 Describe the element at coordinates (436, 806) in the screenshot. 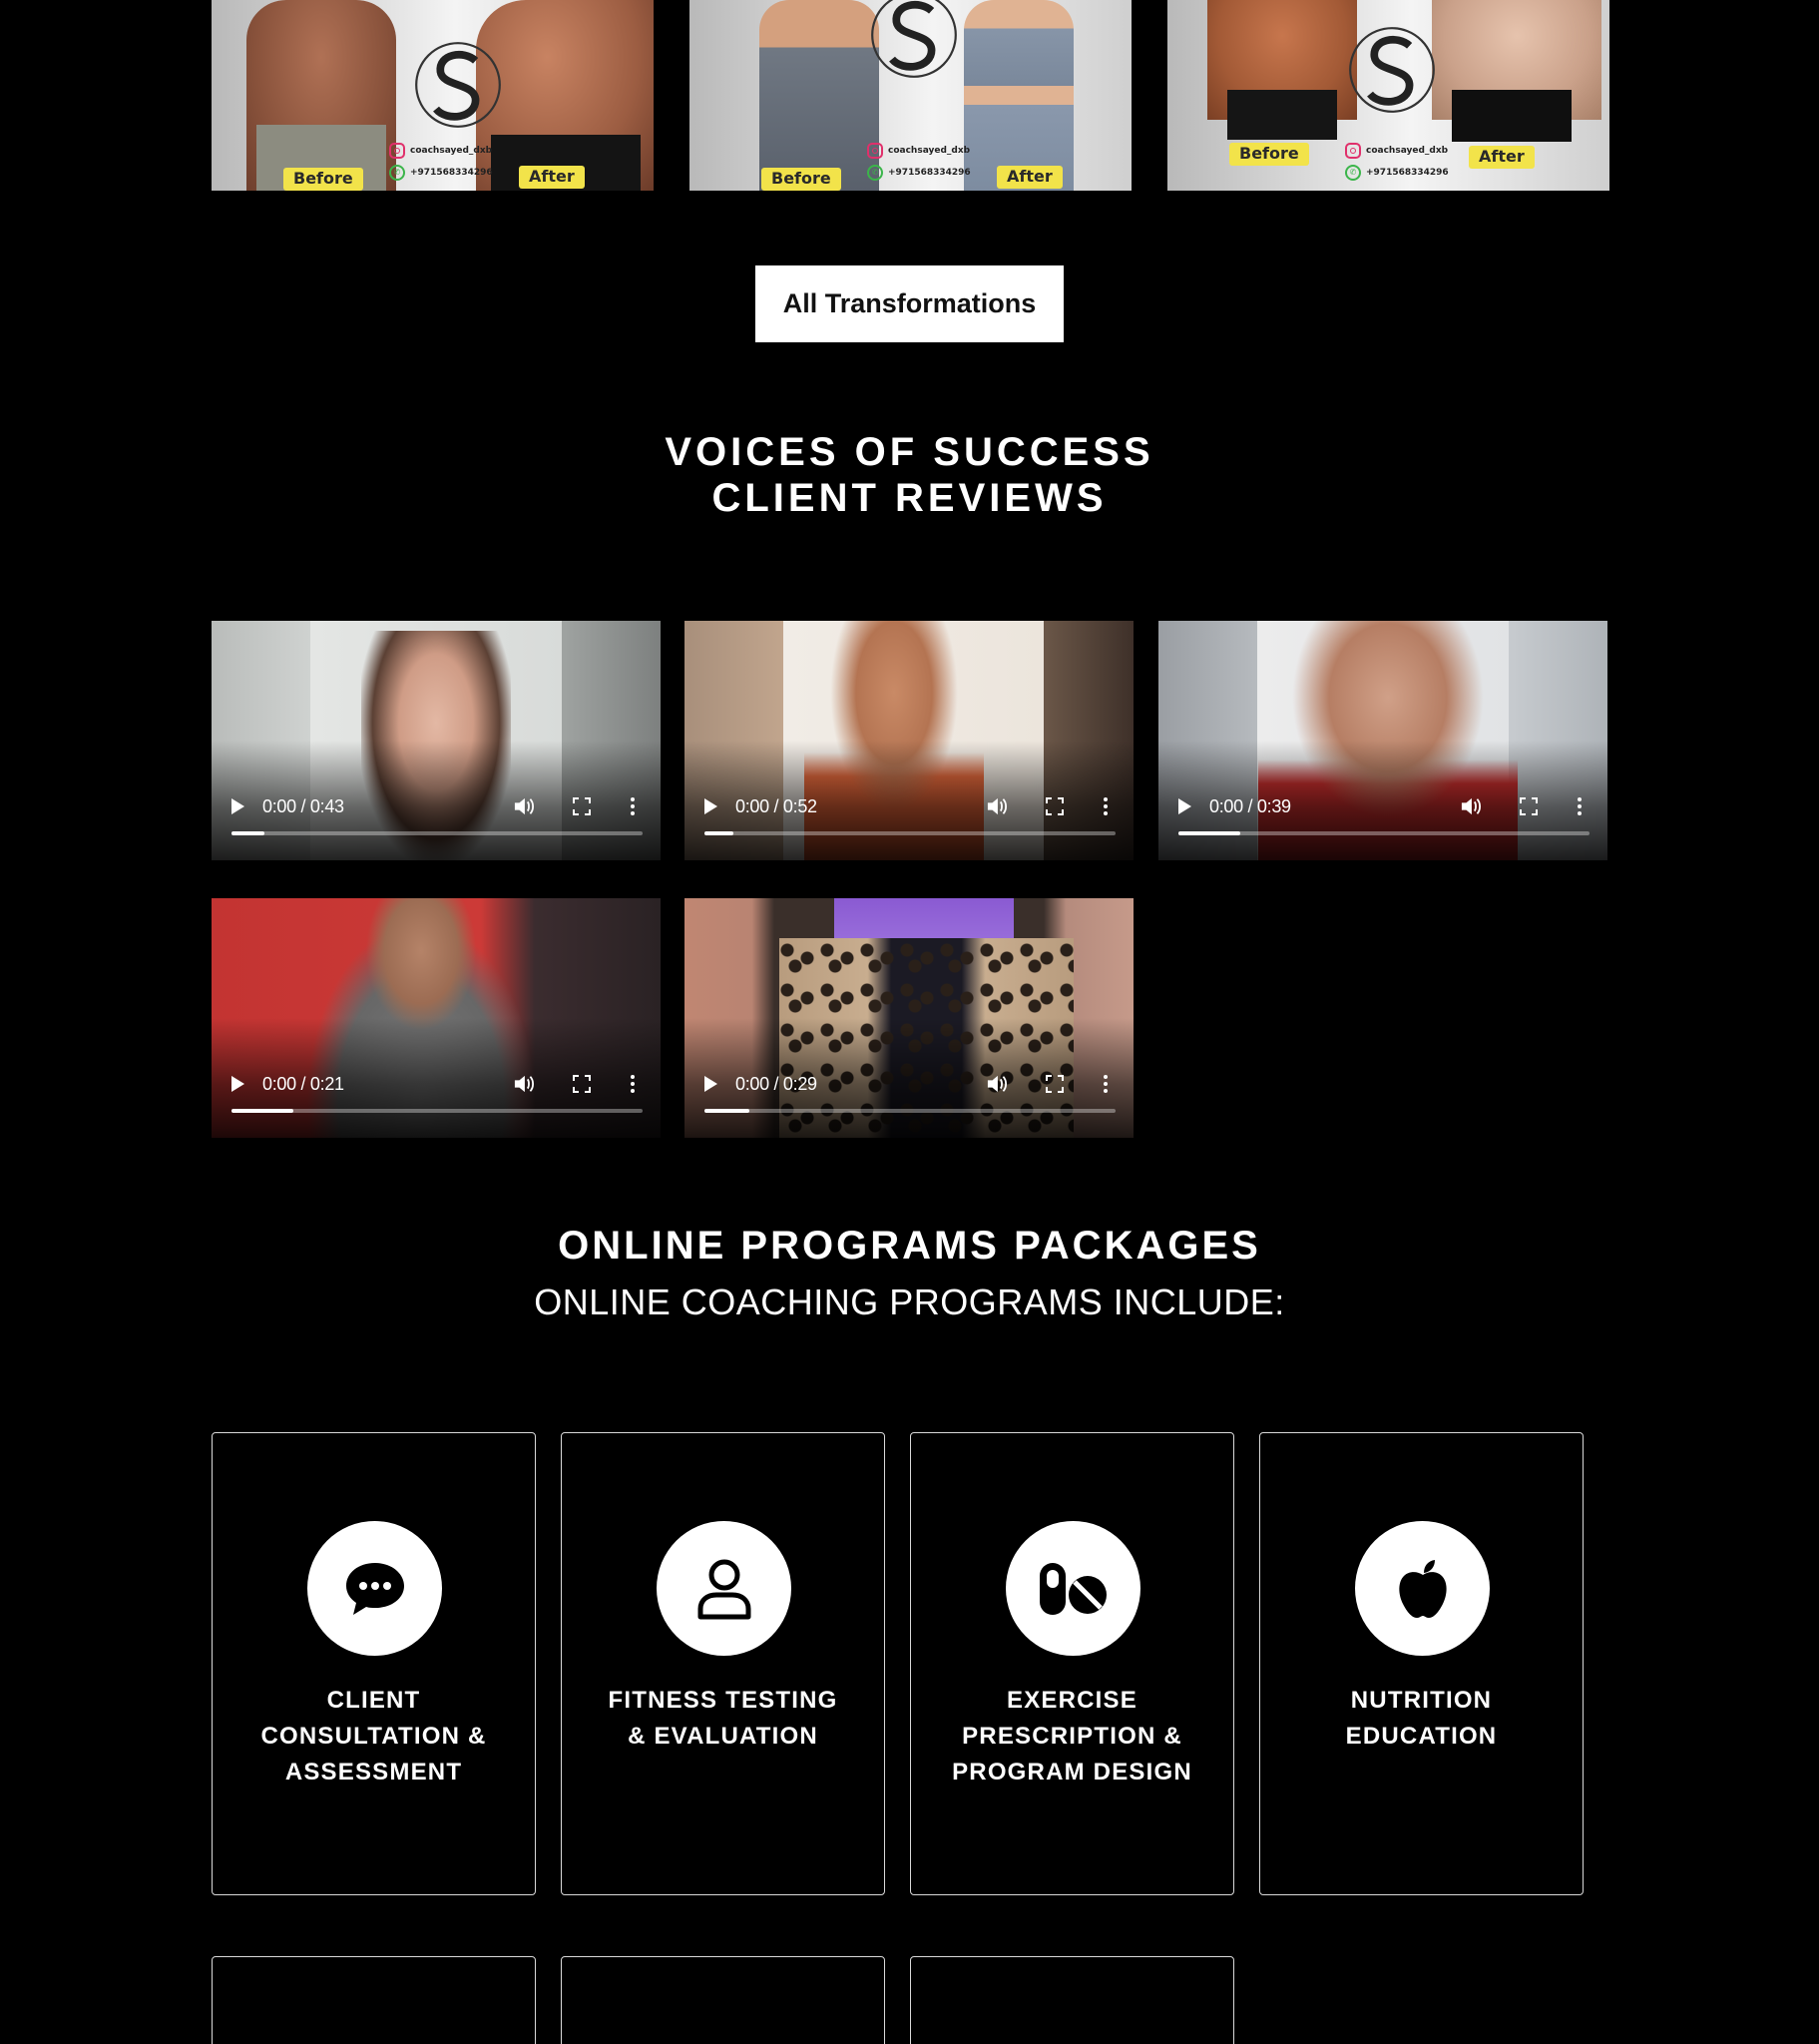

I see `video-controls: 0:00 / 0:43` at that location.